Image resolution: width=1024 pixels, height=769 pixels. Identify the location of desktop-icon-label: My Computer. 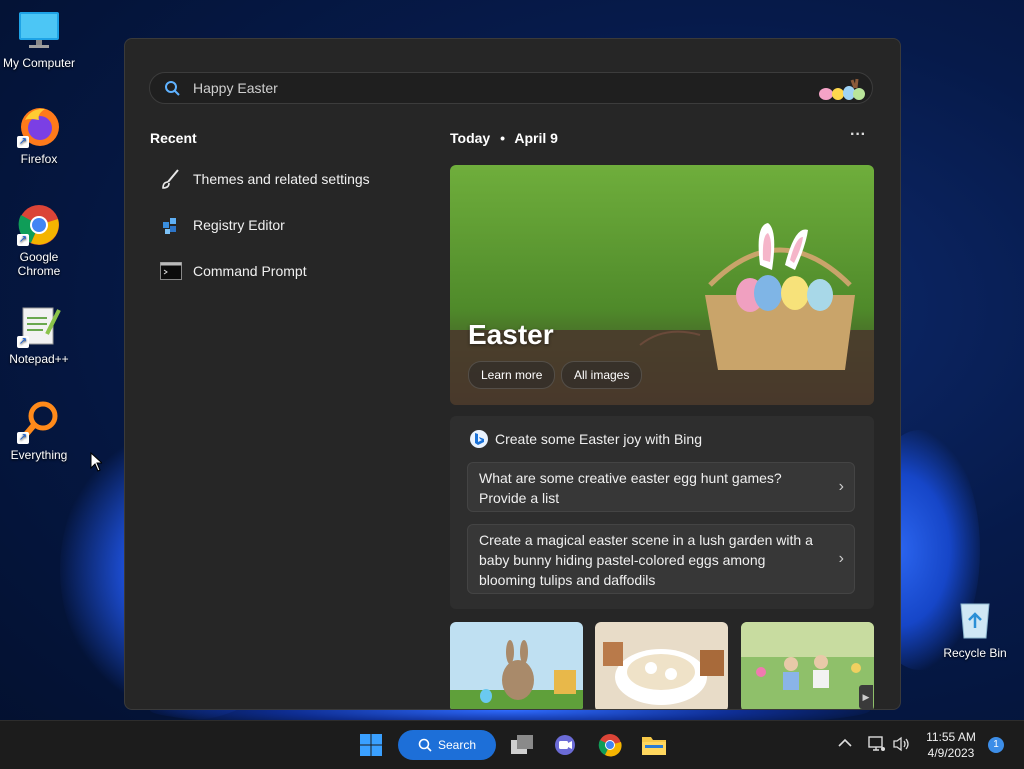
(39, 63).